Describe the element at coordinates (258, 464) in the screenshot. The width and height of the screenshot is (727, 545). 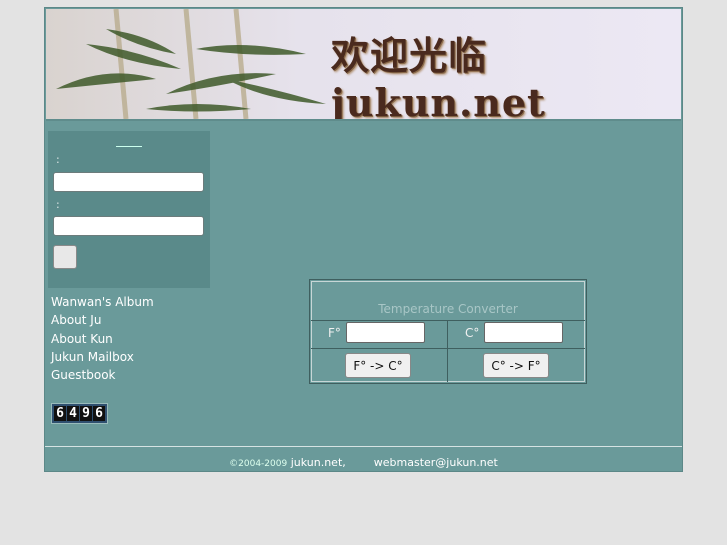
I see `footer-copyright: ©2004-2009` at that location.